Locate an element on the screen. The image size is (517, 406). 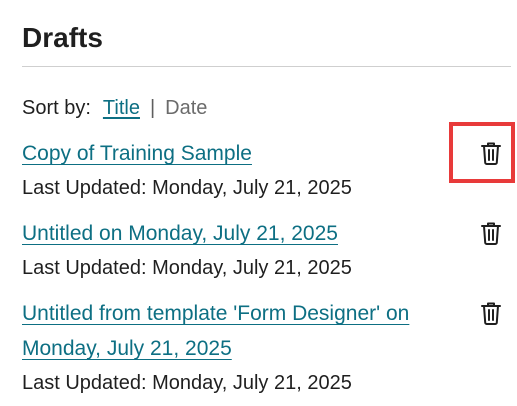
sort-bar: Sort by: Title | Date is located at coordinates (114, 108).